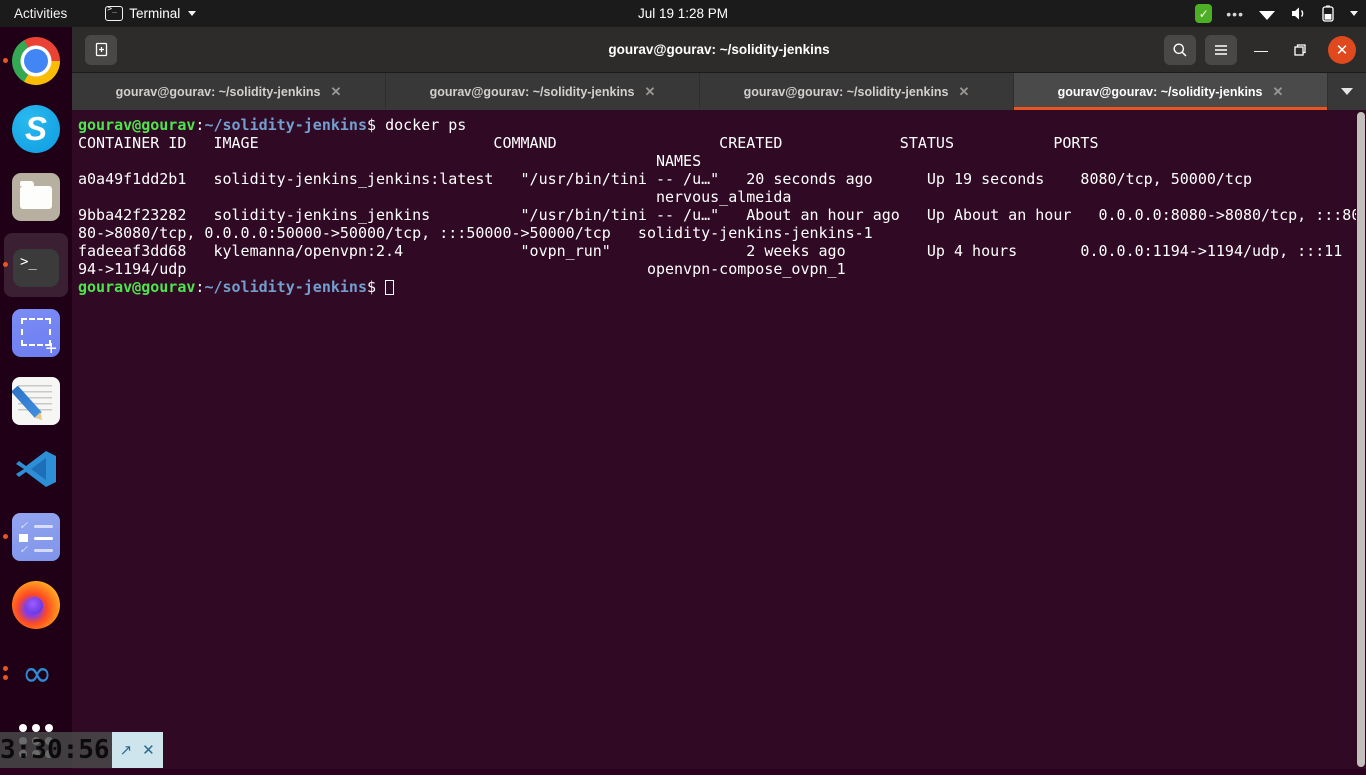 Image resolution: width=1366 pixels, height=775 pixels. I want to click on infinity-icon: ∞, so click(36, 673).